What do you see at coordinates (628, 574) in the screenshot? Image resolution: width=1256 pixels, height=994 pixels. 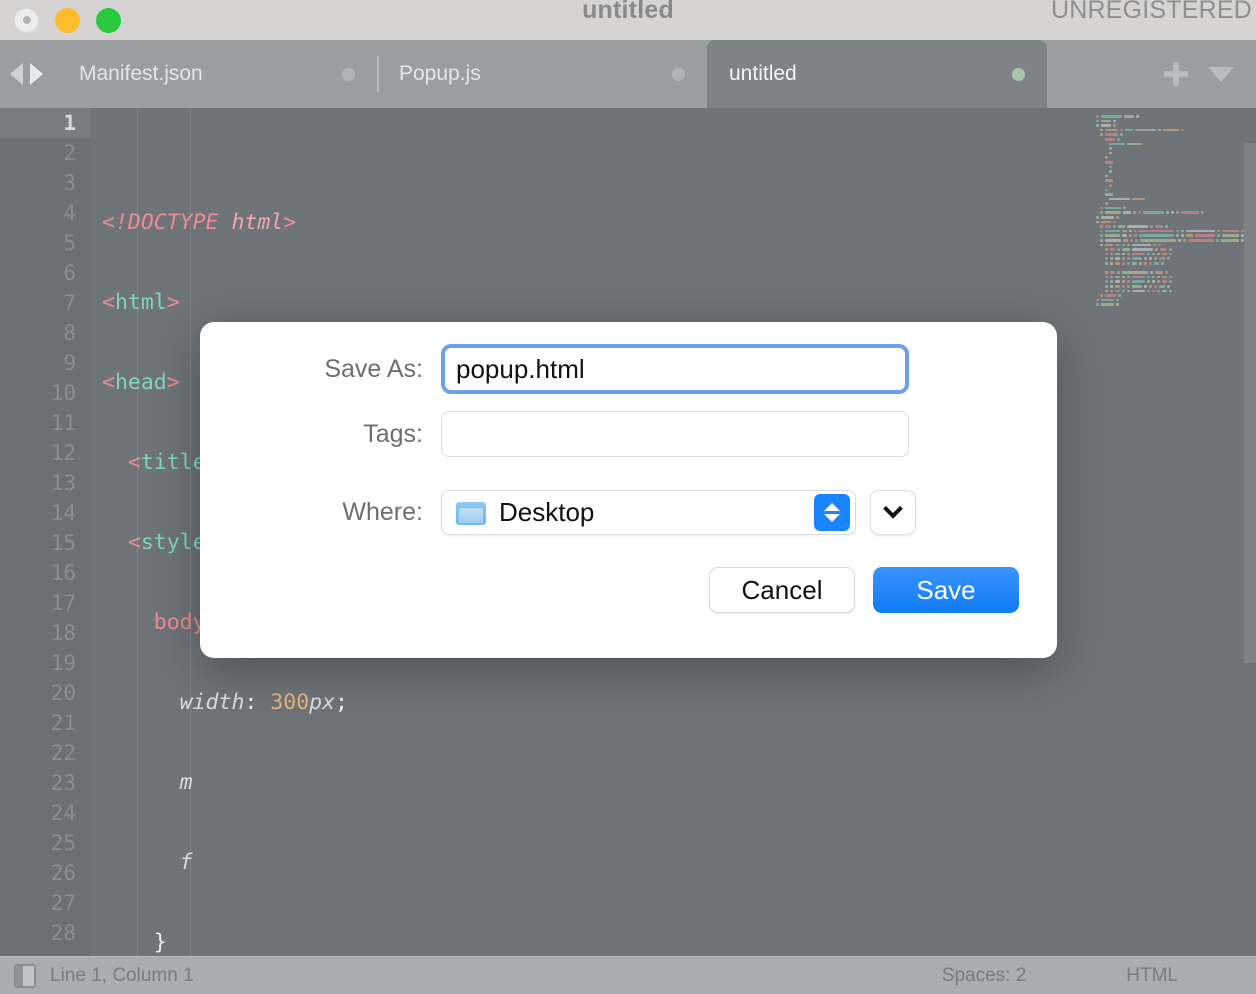 I see `dialog-buttons: Cancel Save` at bounding box center [628, 574].